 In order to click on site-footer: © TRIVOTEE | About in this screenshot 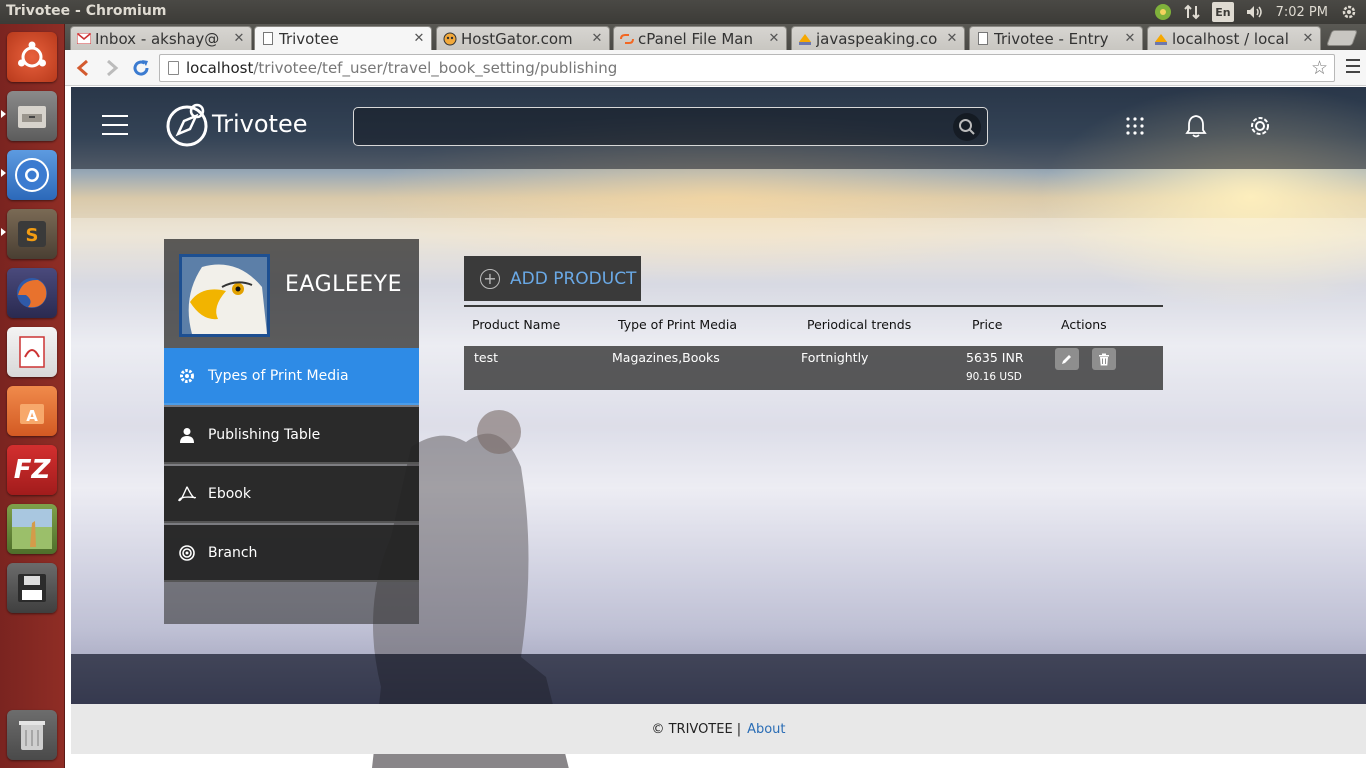, I will do `click(718, 729)`.